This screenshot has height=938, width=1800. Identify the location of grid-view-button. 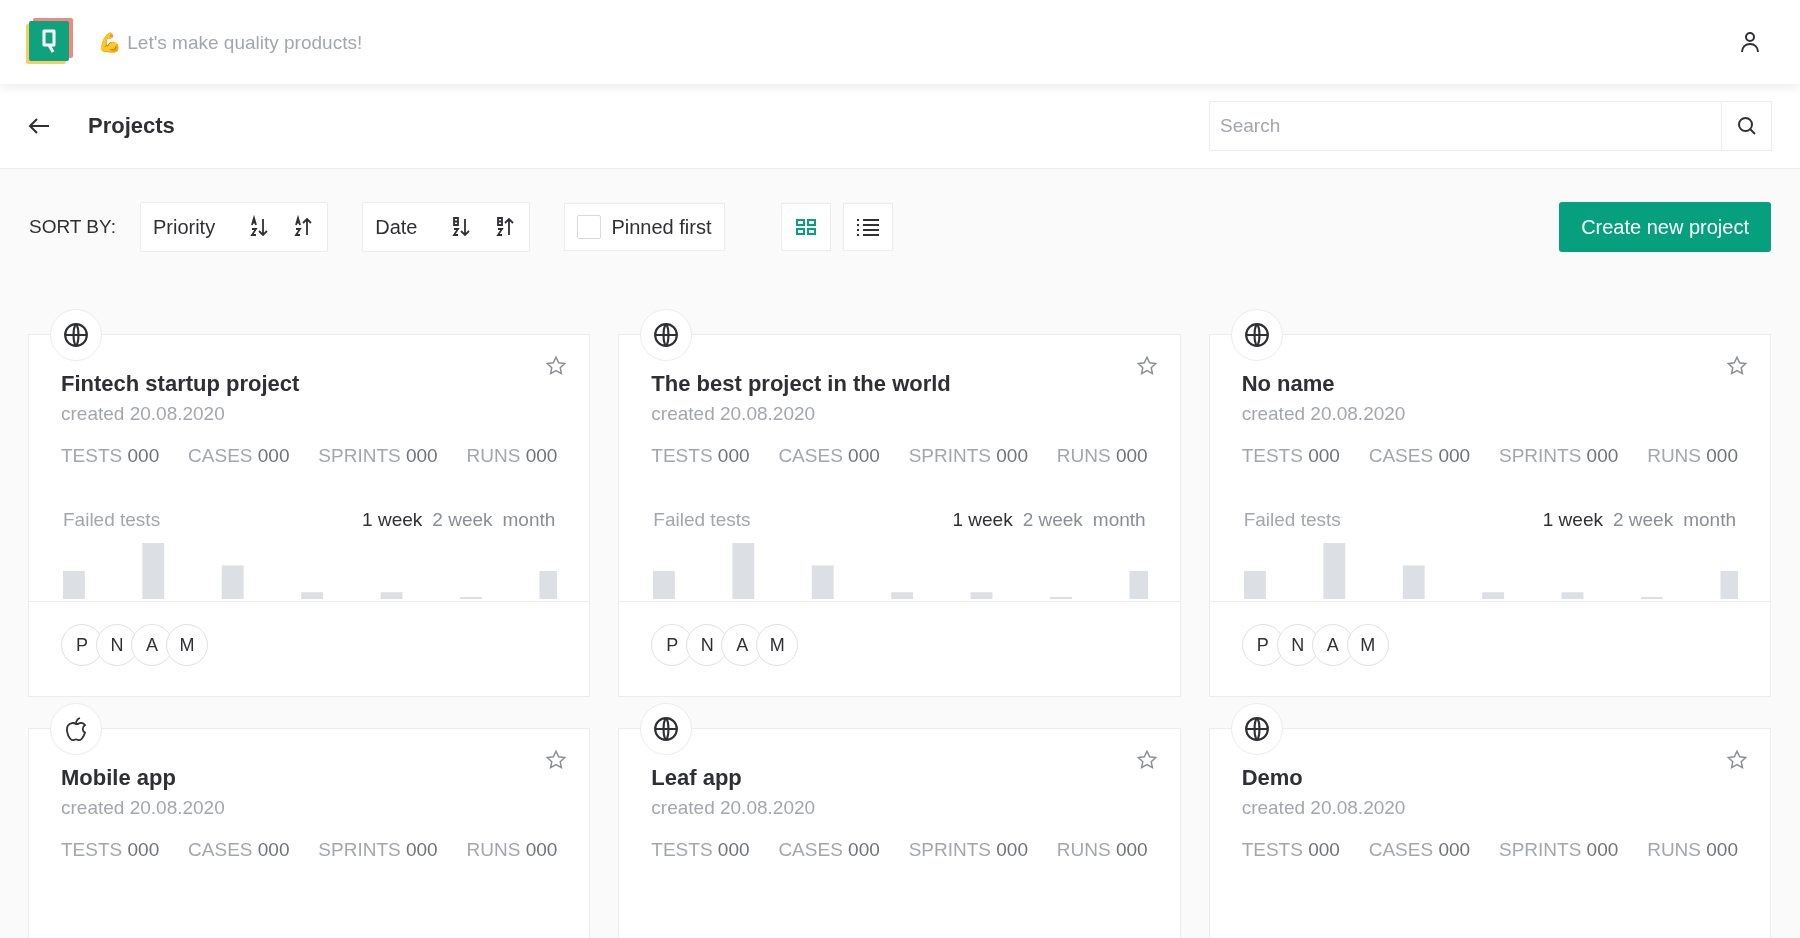
(805, 227).